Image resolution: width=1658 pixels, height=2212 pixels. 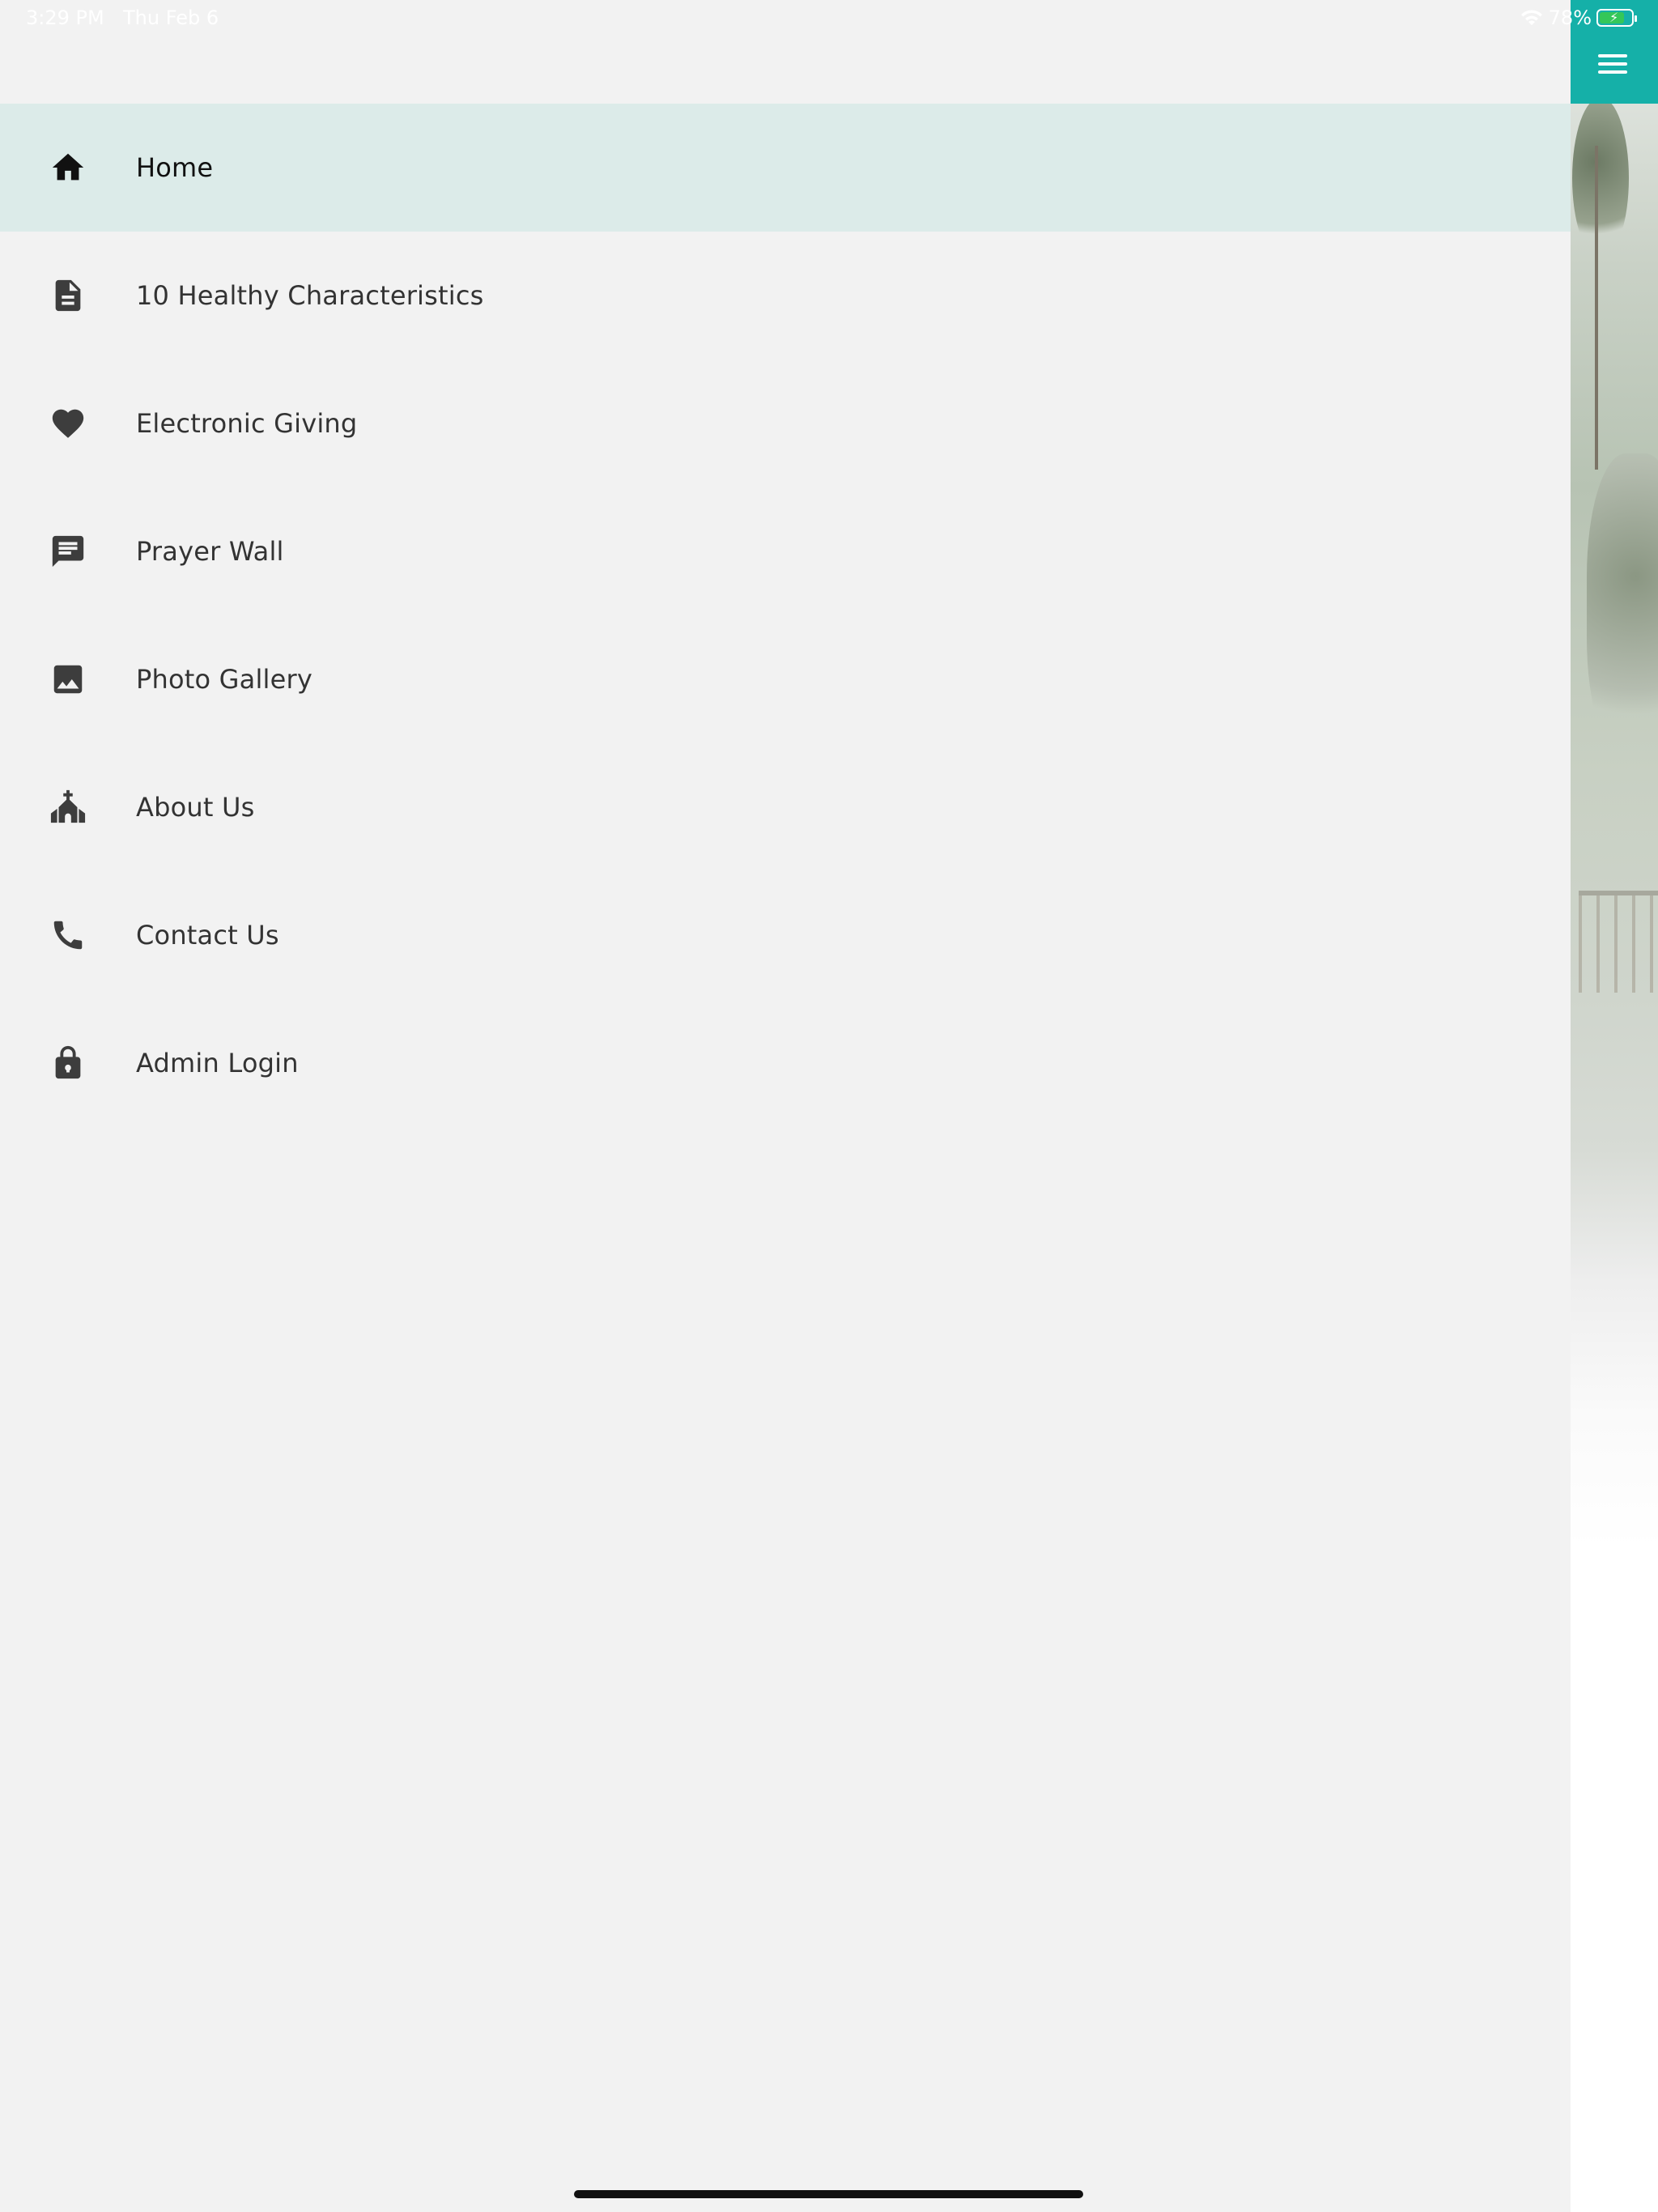 I want to click on menu-item-10-healthy-characteristics: 10 Healthy Characteristics, so click(x=785, y=295).